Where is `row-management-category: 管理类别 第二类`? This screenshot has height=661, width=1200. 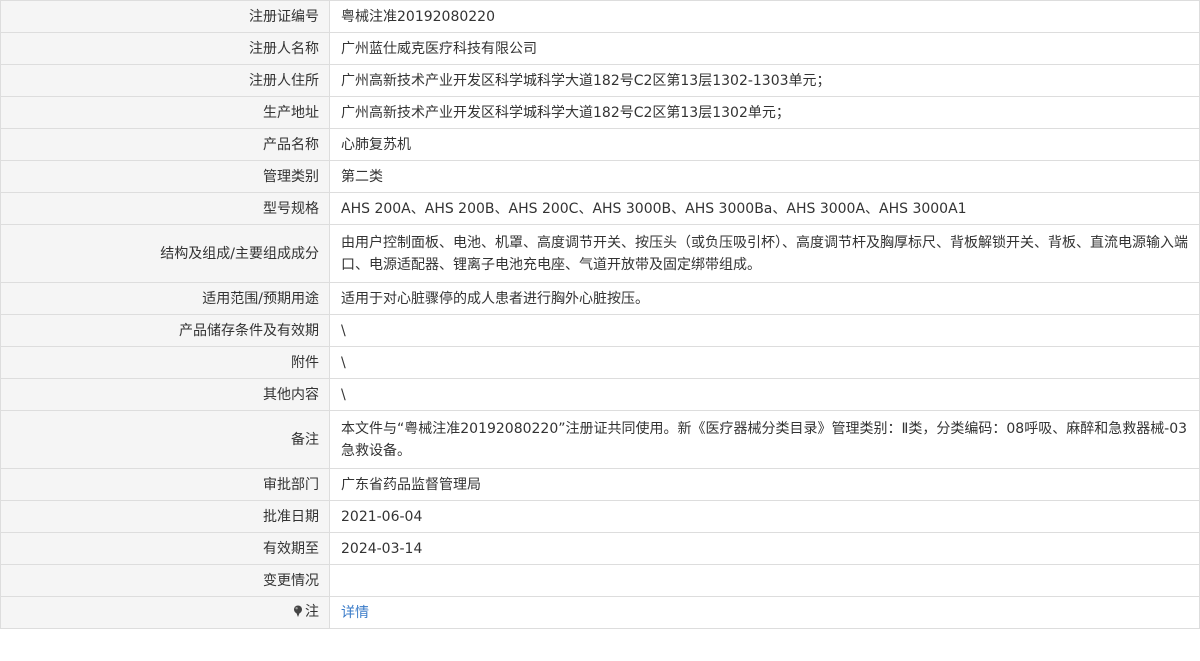 row-management-category: 管理类别 第二类 is located at coordinates (600, 176).